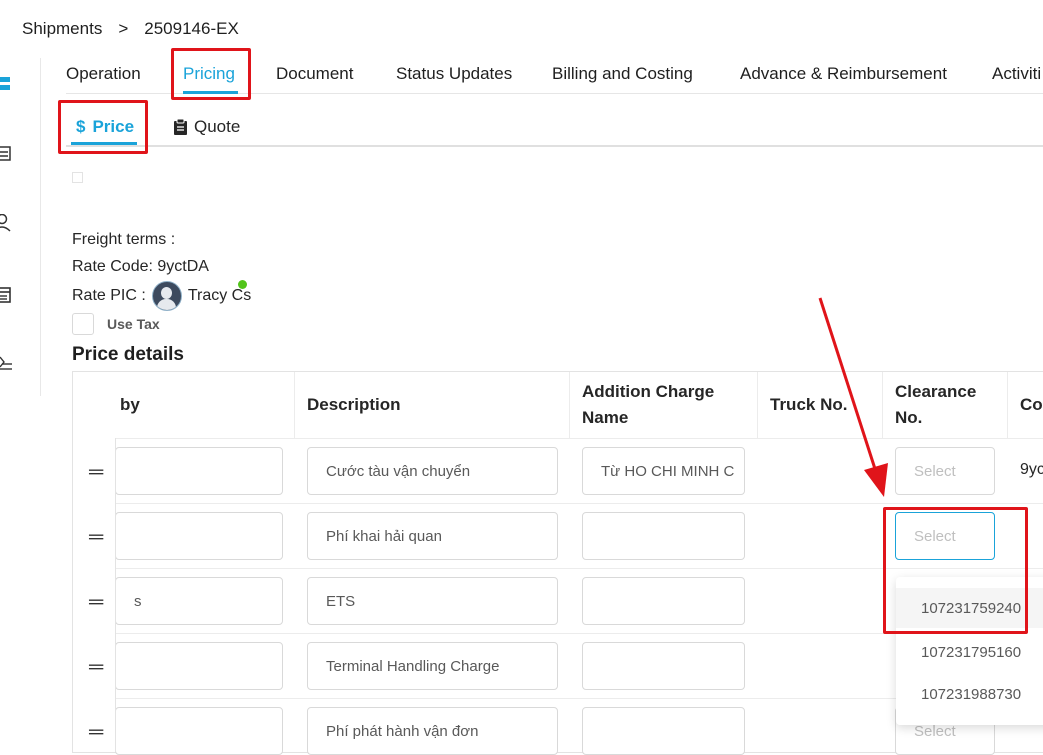  Describe the element at coordinates (955, 570) in the screenshot. I see `clearance-highlight-box` at that location.